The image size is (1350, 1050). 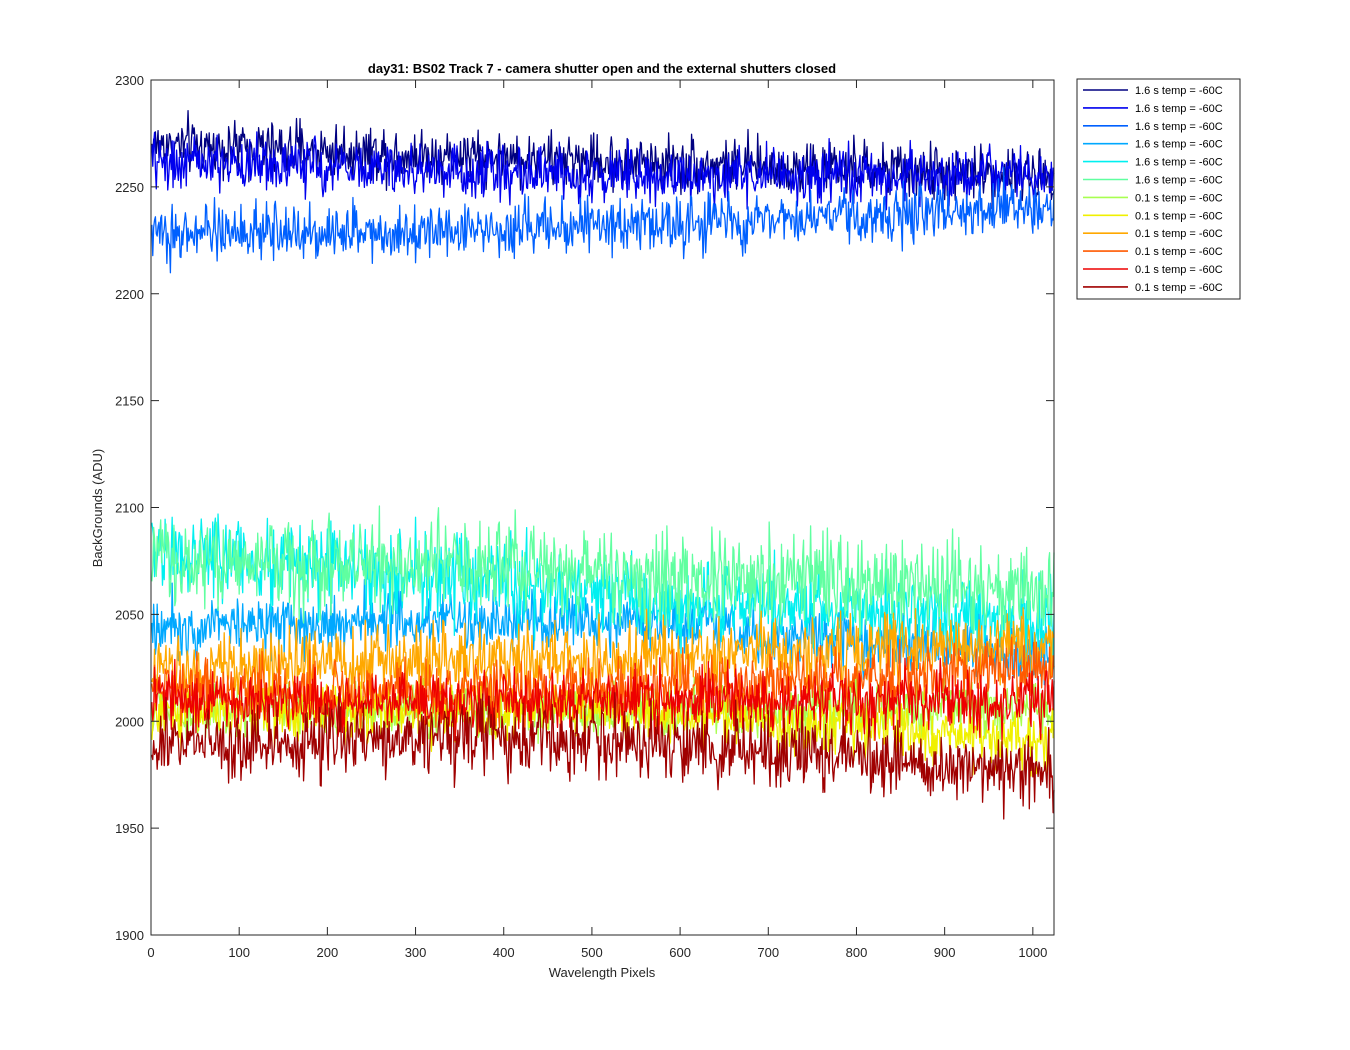 What do you see at coordinates (1179, 163) in the screenshot?
I see `legend-label-5: 1.6 s temp = -60C` at bounding box center [1179, 163].